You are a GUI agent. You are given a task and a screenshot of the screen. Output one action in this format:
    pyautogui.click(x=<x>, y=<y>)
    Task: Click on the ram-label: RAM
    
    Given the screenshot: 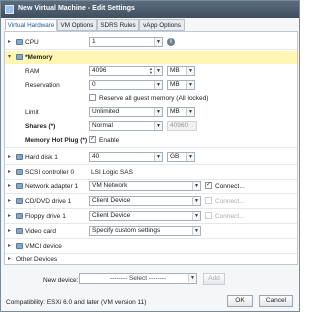 What is the action you would take?
    pyautogui.click(x=32, y=71)
    